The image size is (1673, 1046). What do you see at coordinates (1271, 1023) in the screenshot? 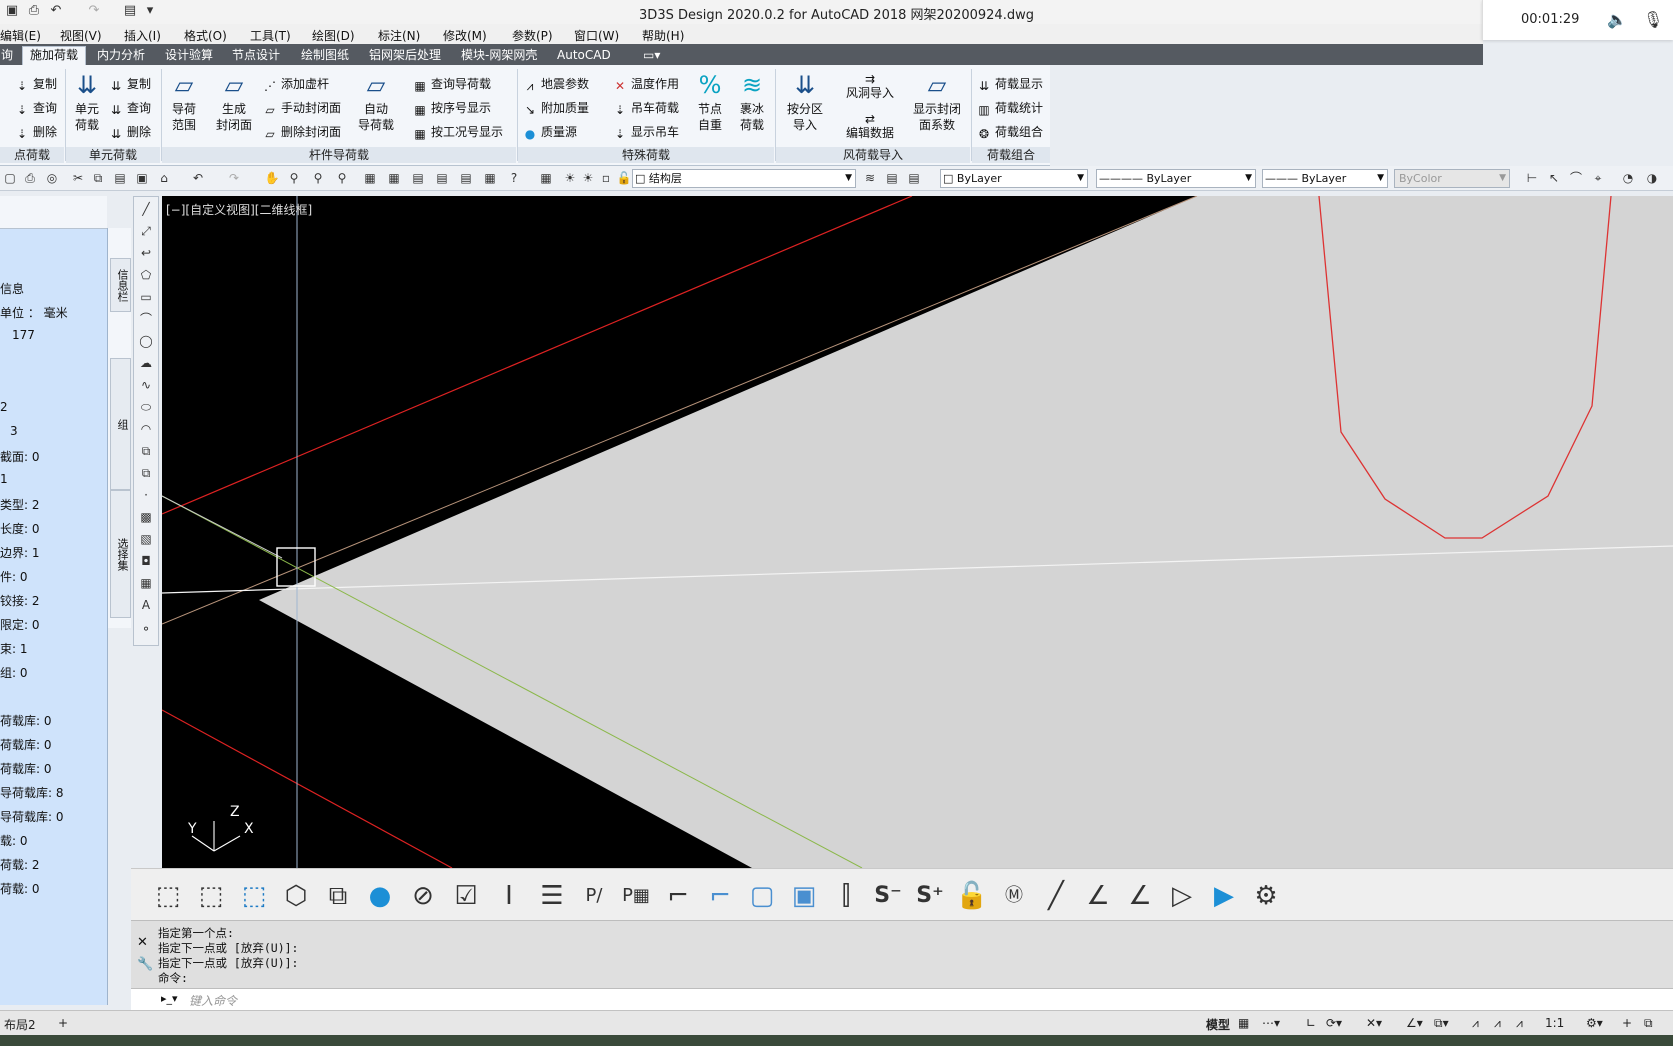
I see `snap-icon: ⋯▾` at bounding box center [1271, 1023].